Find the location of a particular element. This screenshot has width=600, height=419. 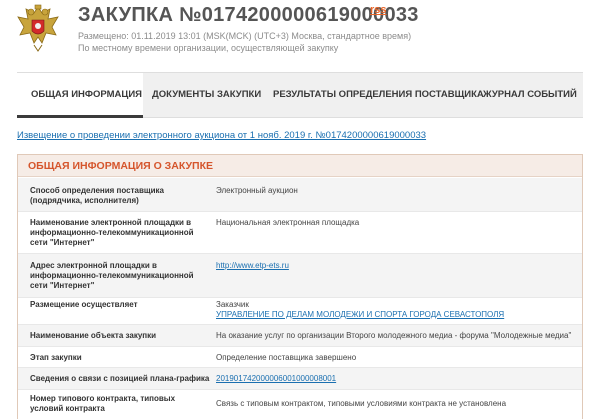

row-label: Размещение осуществляет is located at coordinates (84, 304).